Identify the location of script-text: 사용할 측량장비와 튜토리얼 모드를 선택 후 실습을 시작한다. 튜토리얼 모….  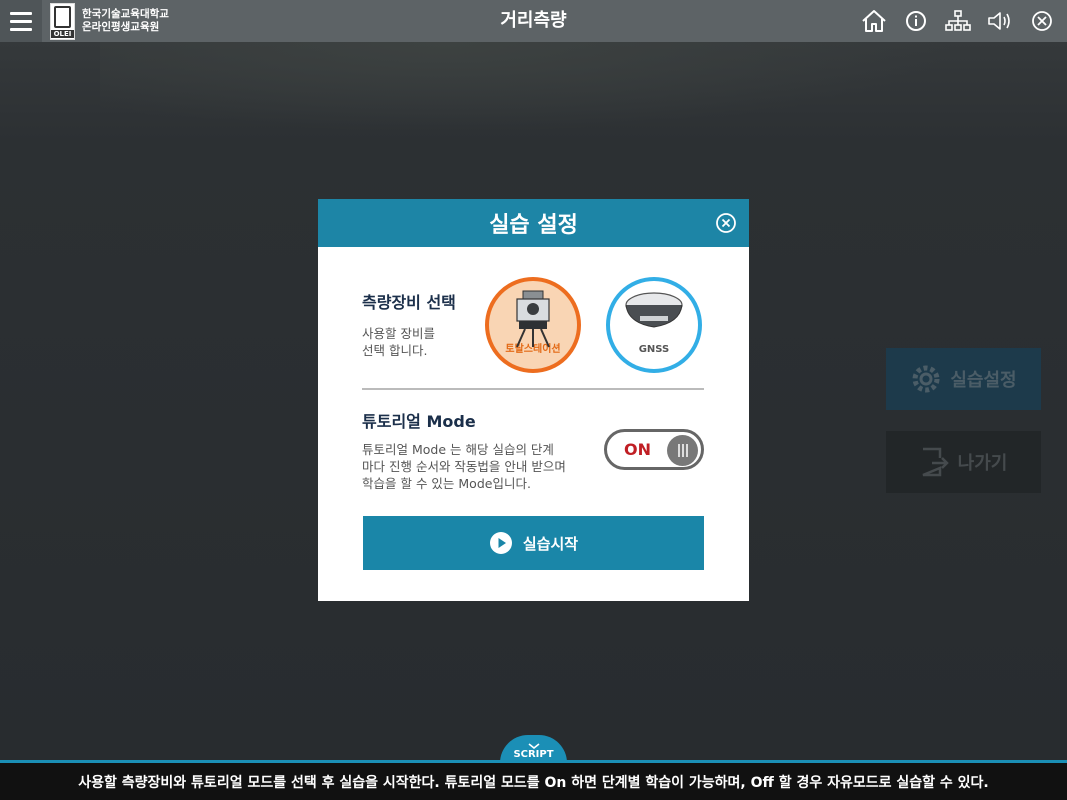
(533, 782).